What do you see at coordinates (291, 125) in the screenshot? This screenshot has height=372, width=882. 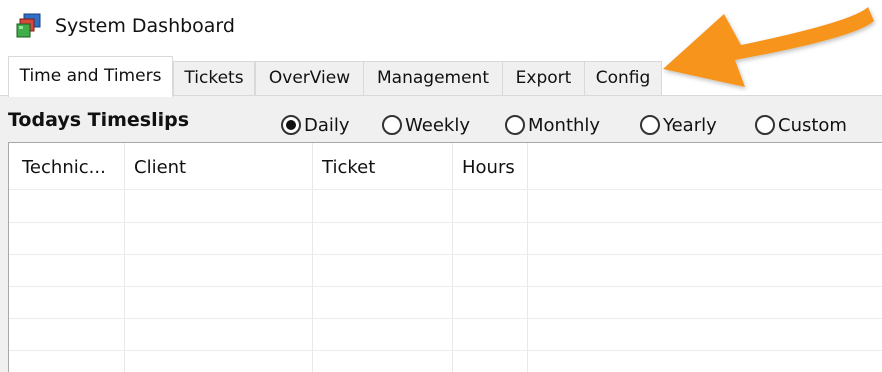 I see `radio-selected-icon` at bounding box center [291, 125].